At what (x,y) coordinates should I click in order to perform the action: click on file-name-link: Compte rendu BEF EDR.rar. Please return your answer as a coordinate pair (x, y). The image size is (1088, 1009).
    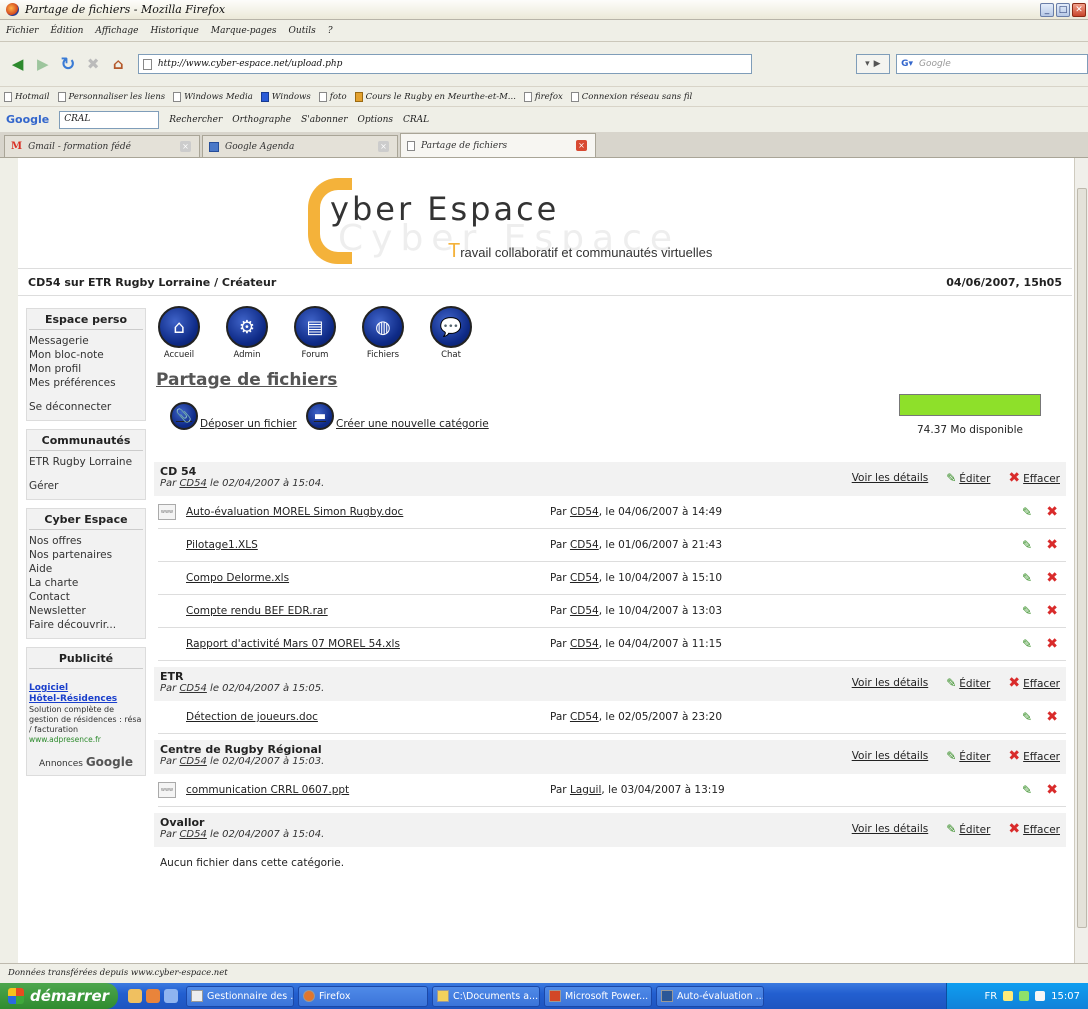
    Looking at the image, I should click on (257, 611).